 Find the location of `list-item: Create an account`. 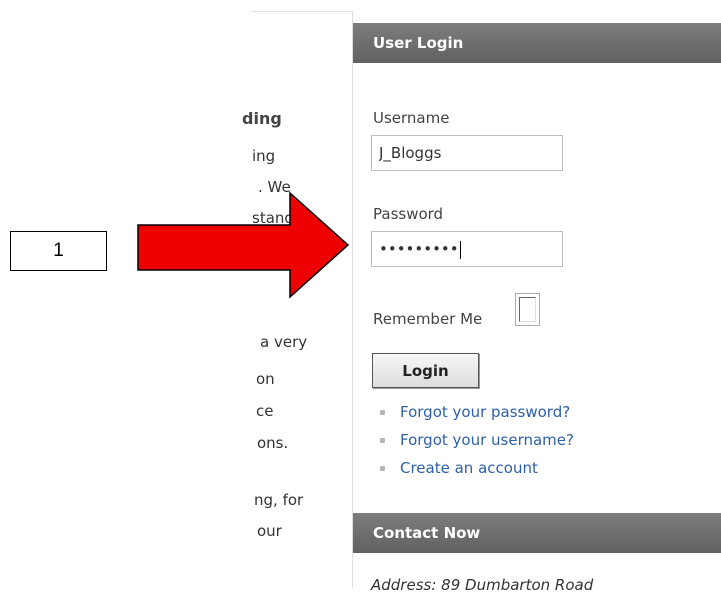

list-item: Create an account is located at coordinates (477, 468).